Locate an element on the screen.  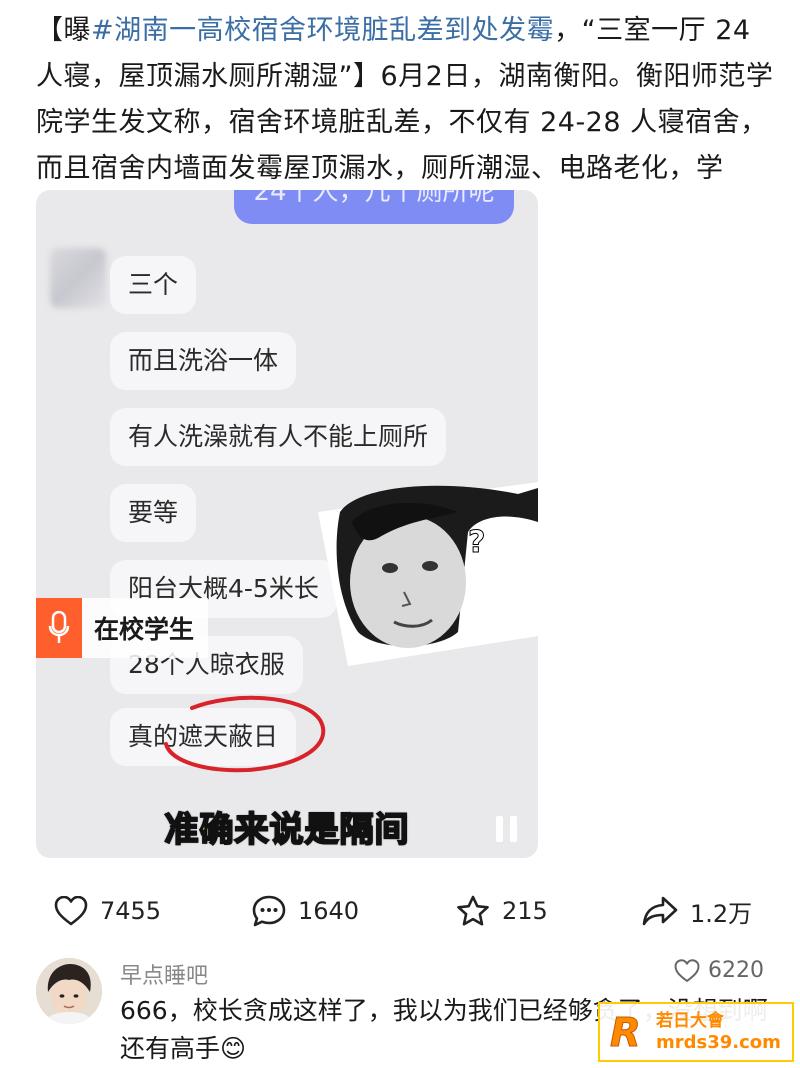
comment-username: 早点睡吧 is located at coordinates (164, 974).